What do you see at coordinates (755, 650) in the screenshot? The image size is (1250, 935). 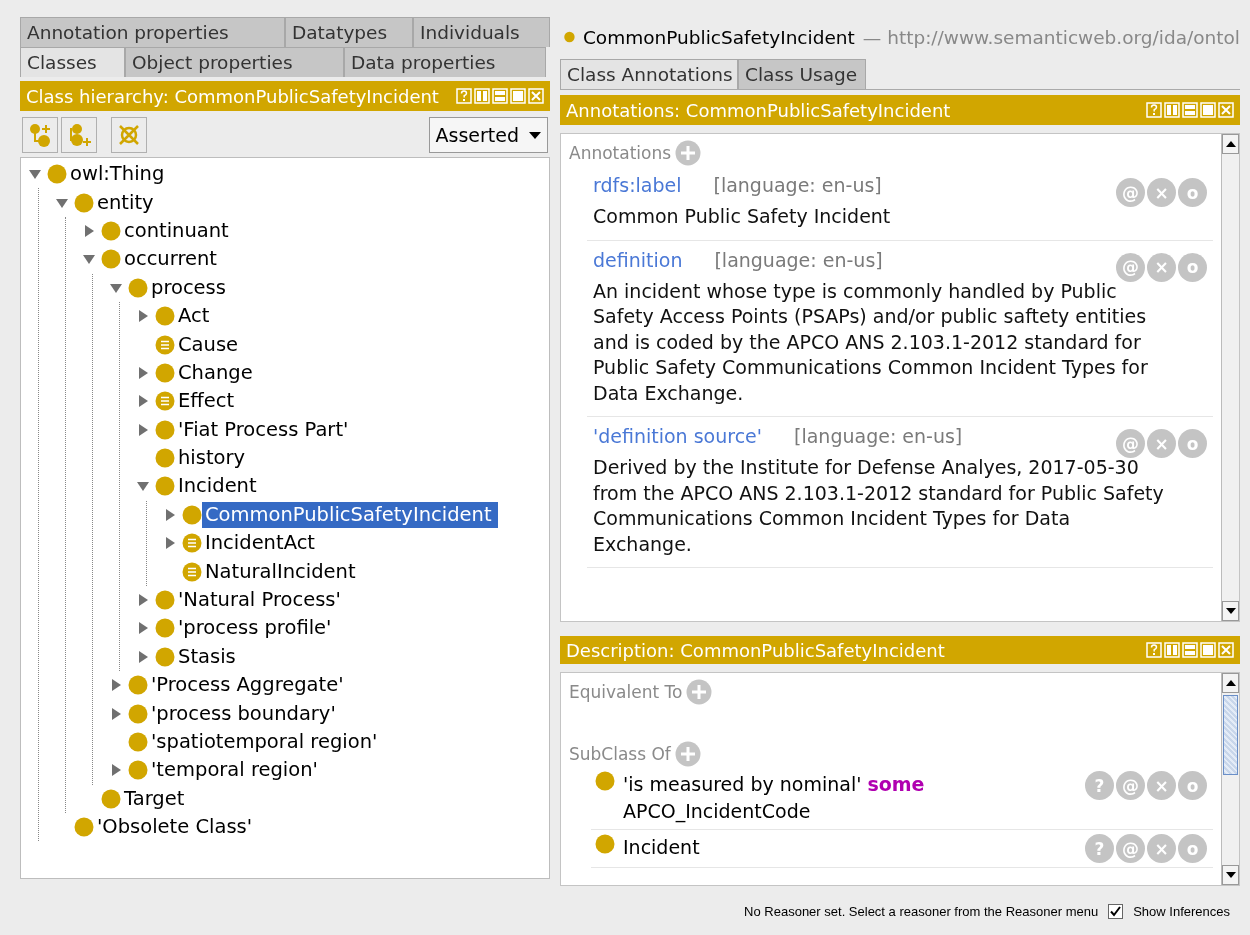 I see `panel-title: Description: CommonPublicSafetyIncident` at bounding box center [755, 650].